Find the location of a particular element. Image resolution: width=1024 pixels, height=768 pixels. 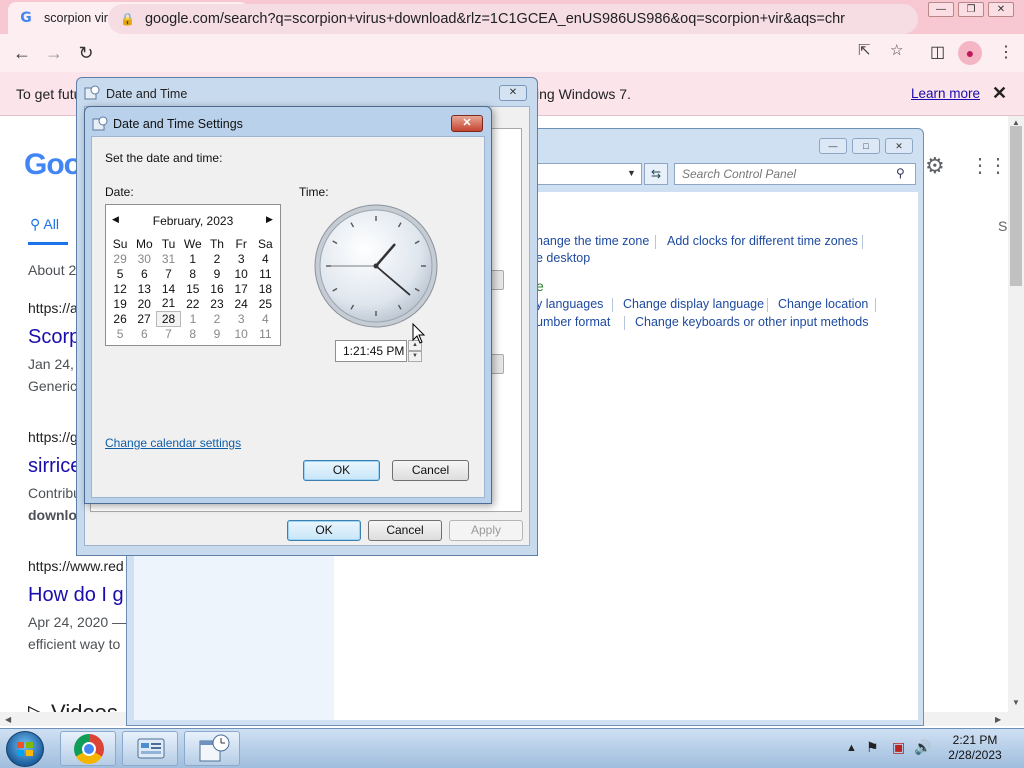

result-url: https://a is located at coordinates (53, 308).